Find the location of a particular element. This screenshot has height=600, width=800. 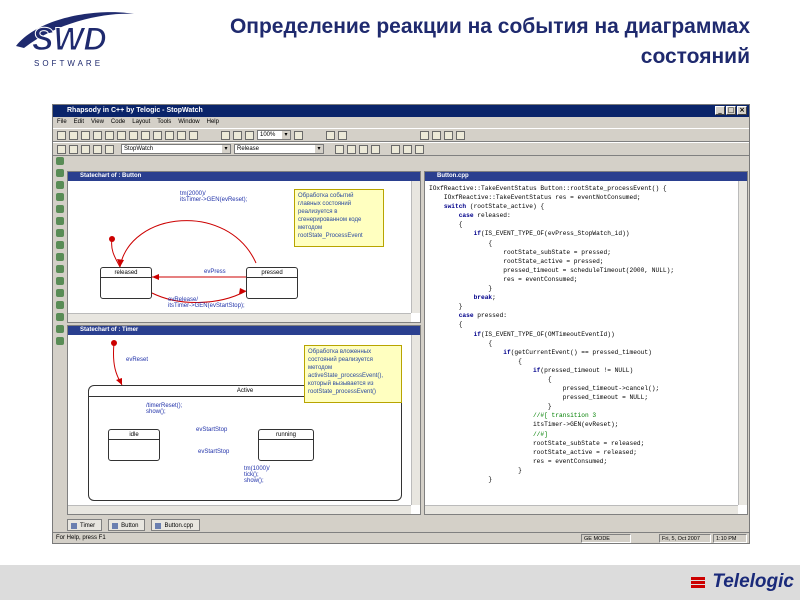

text-tool-icon is located at coordinates (460, 135).